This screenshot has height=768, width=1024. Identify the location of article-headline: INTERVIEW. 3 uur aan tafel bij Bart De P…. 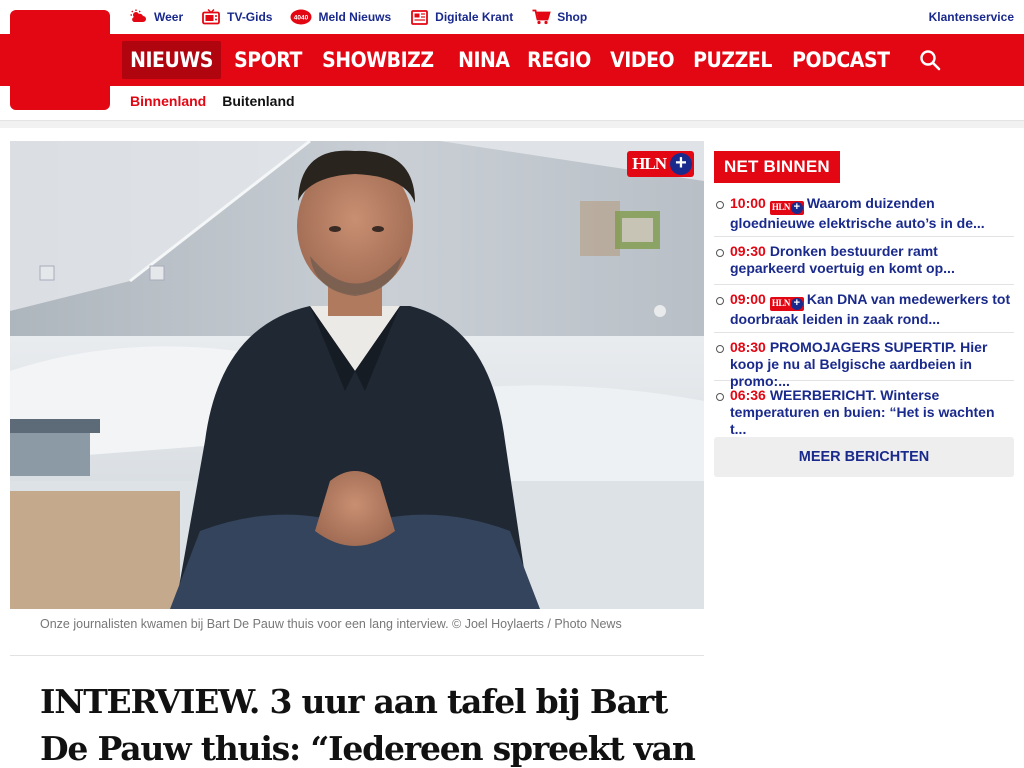
(370, 723).